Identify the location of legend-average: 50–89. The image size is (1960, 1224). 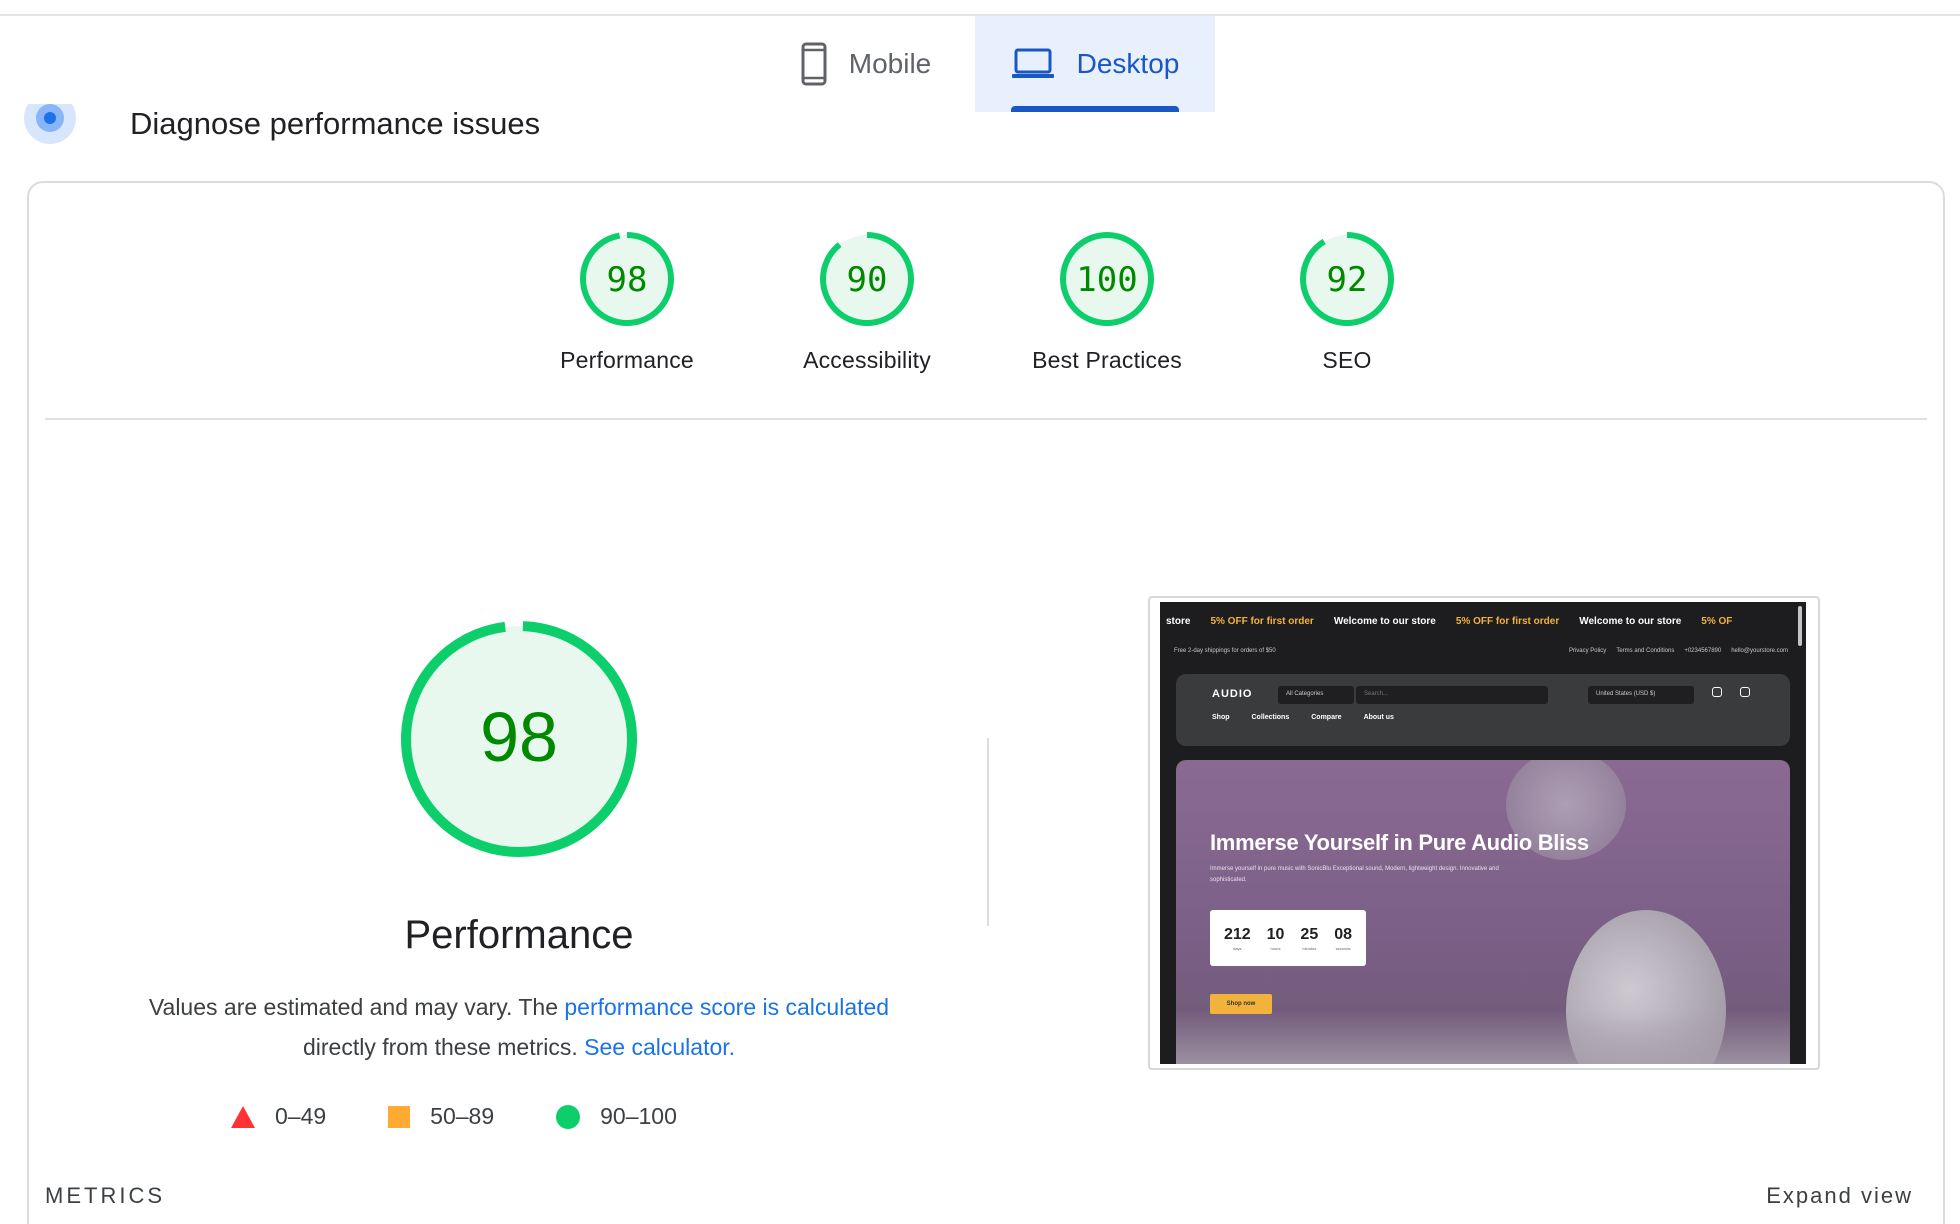
(441, 1116).